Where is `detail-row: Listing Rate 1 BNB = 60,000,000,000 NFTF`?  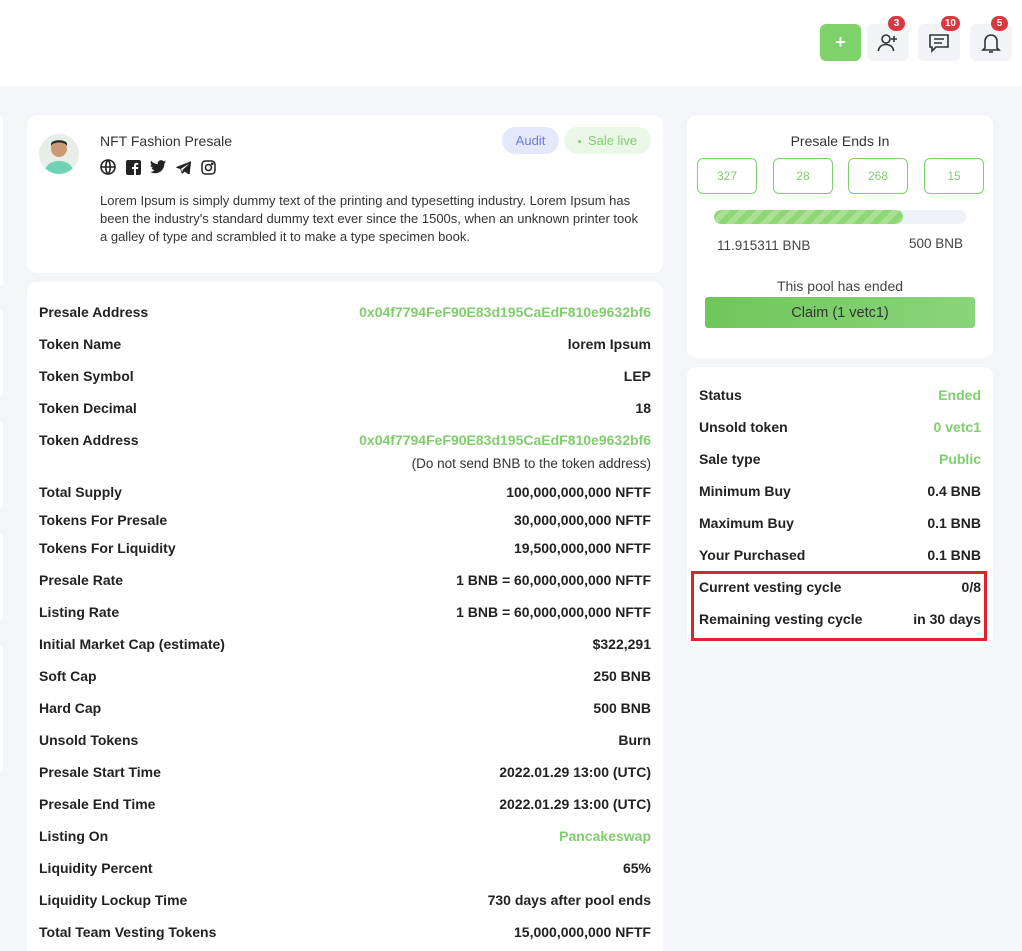 detail-row: Listing Rate 1 BNB = 60,000,000,000 NFTF is located at coordinates (345, 612).